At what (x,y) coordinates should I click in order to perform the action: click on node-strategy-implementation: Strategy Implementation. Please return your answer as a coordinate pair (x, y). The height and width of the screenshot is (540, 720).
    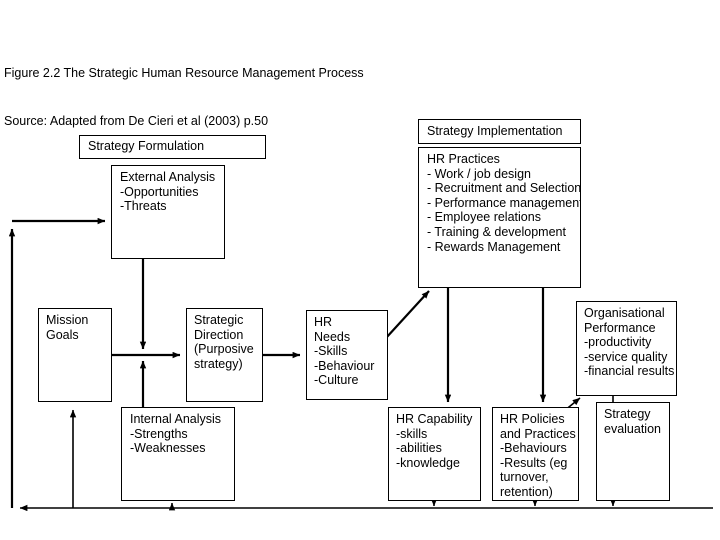
    Looking at the image, I should click on (499, 131).